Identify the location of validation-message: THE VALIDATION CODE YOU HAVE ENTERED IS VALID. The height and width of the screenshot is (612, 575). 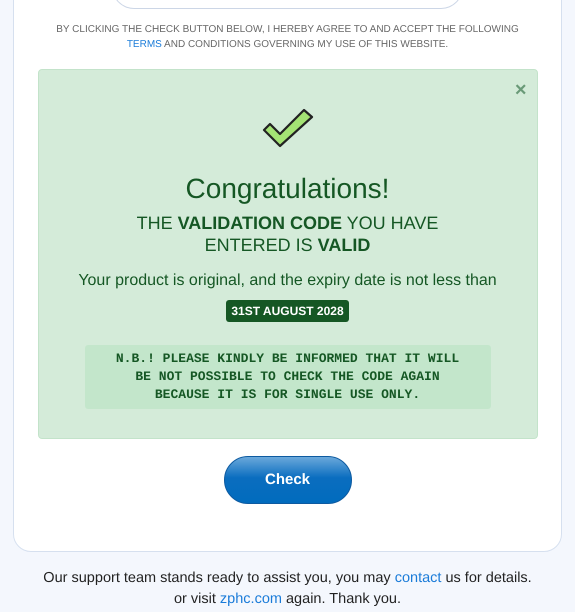
(288, 234).